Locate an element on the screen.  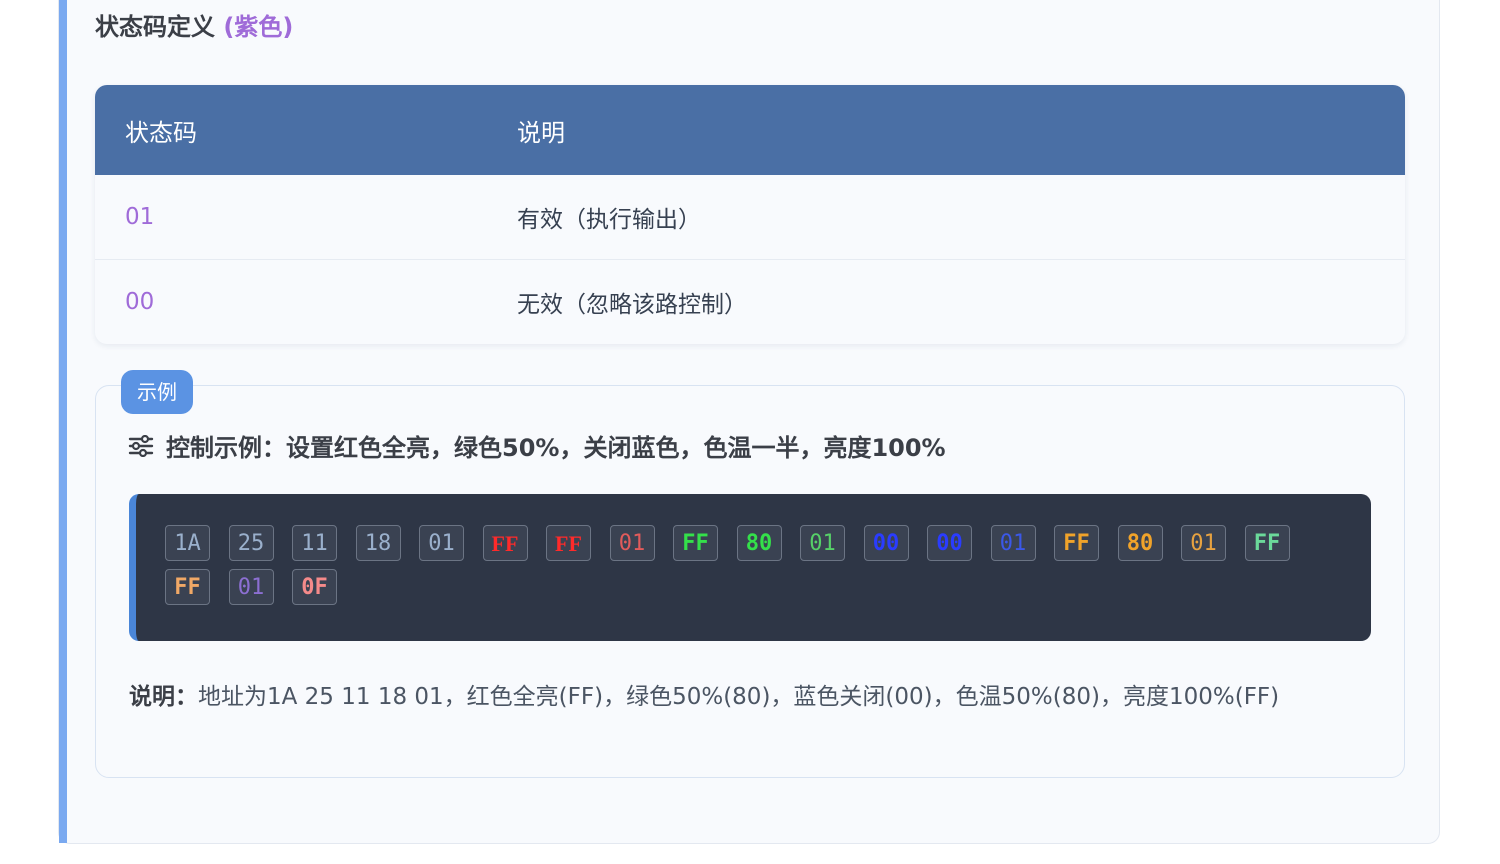
table-row: 01 有效（执行输出） is located at coordinates (750, 217).